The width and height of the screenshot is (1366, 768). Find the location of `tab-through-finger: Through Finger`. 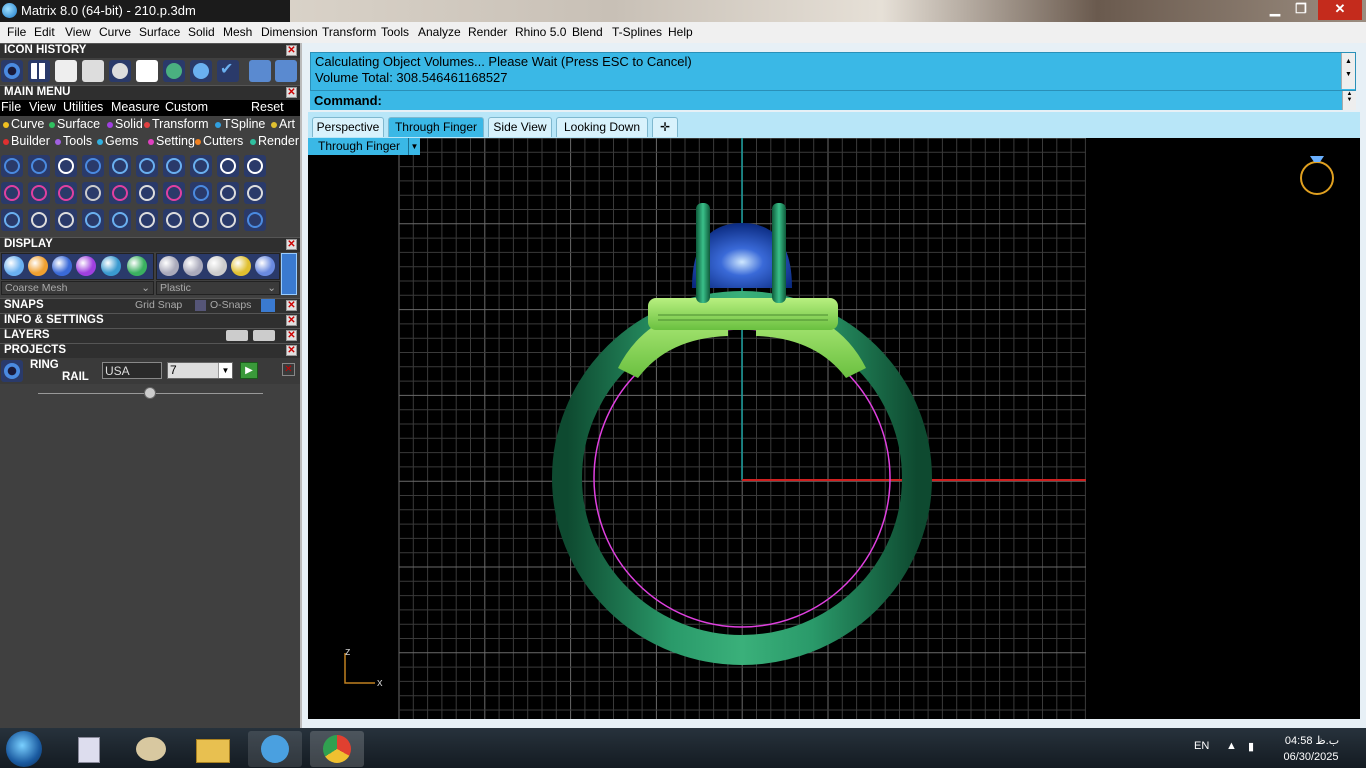

tab-through-finger: Through Finger is located at coordinates (436, 127).